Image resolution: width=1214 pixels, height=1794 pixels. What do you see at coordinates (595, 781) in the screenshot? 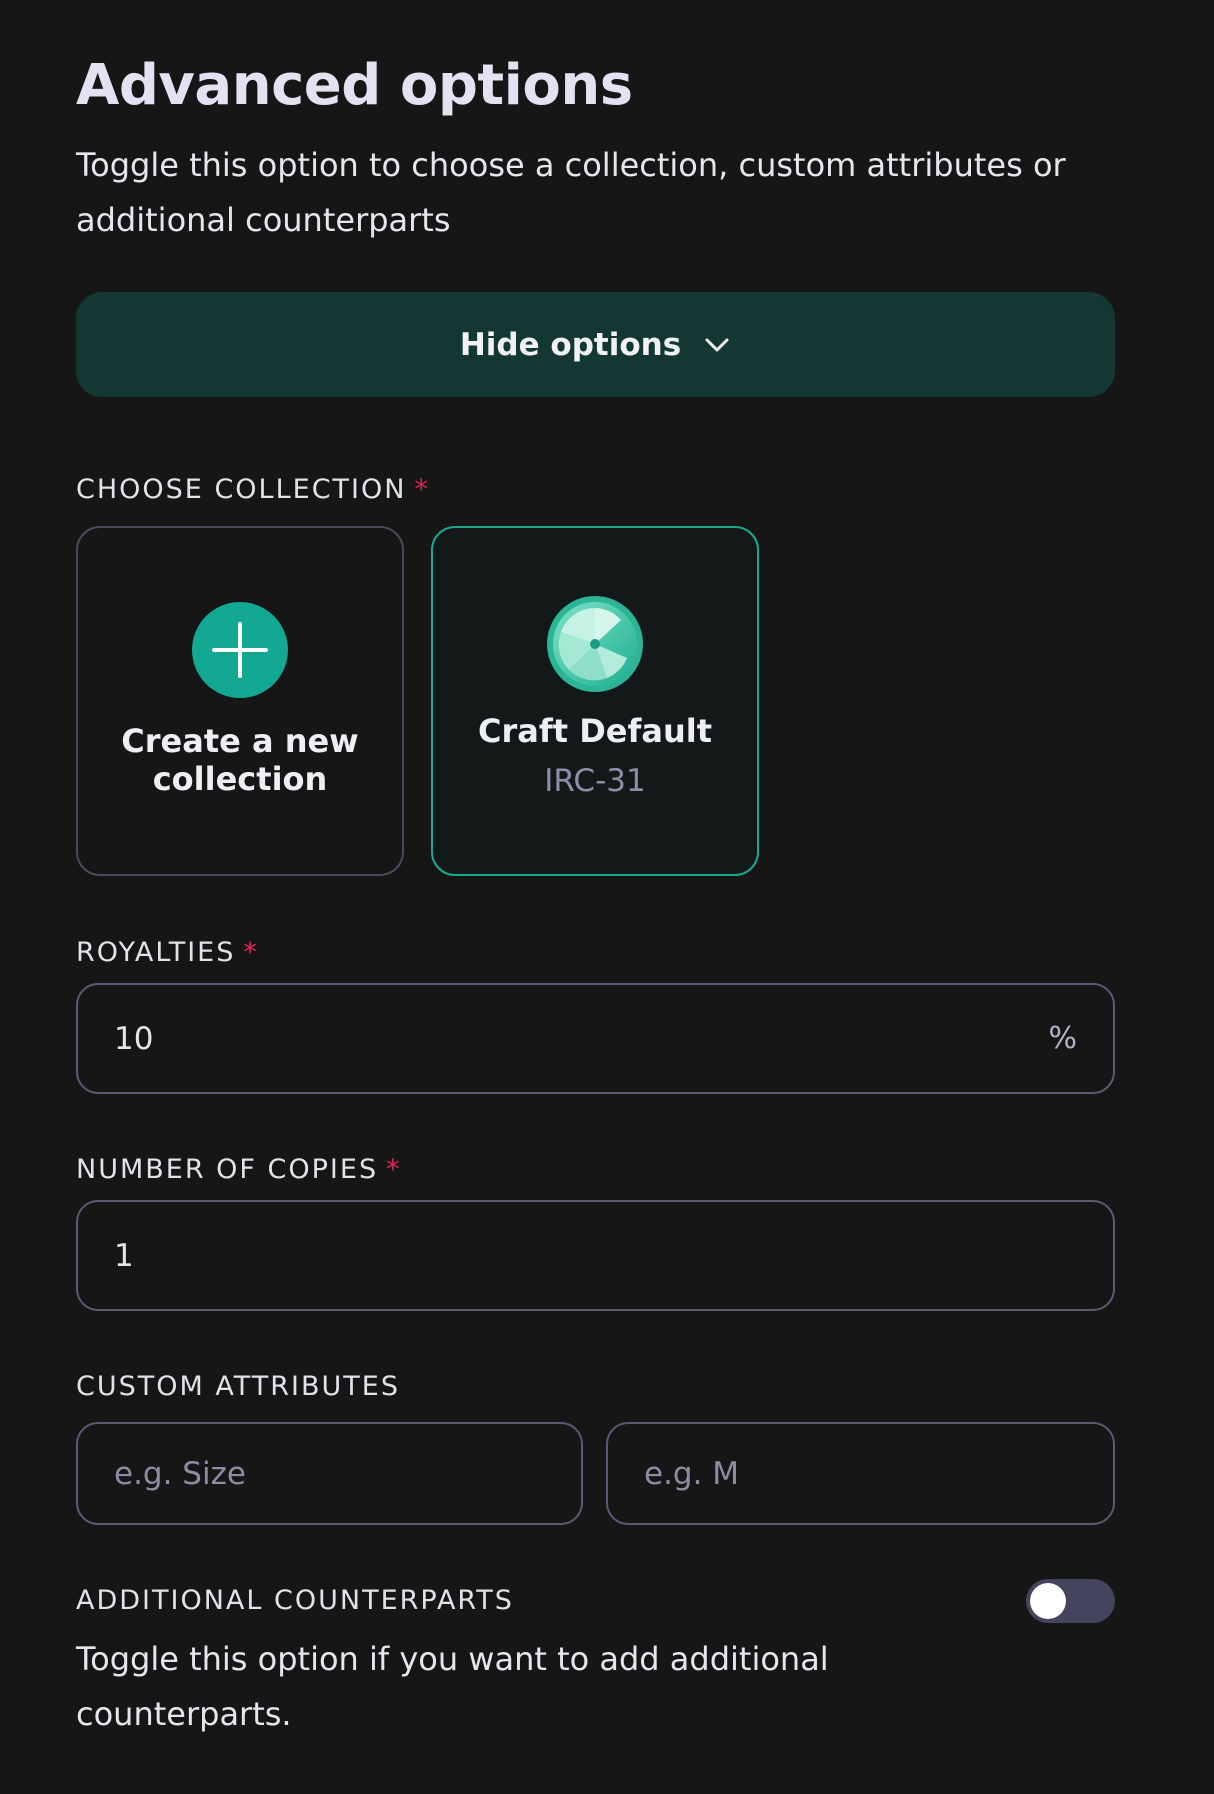
I see `collection-standard: IRC-31` at bounding box center [595, 781].